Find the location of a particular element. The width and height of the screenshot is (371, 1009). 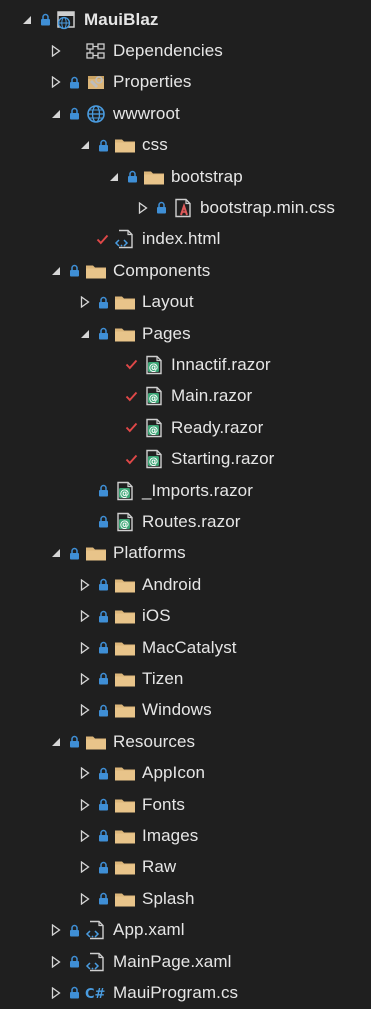

tree-item: App.xaml is located at coordinates (185, 930).